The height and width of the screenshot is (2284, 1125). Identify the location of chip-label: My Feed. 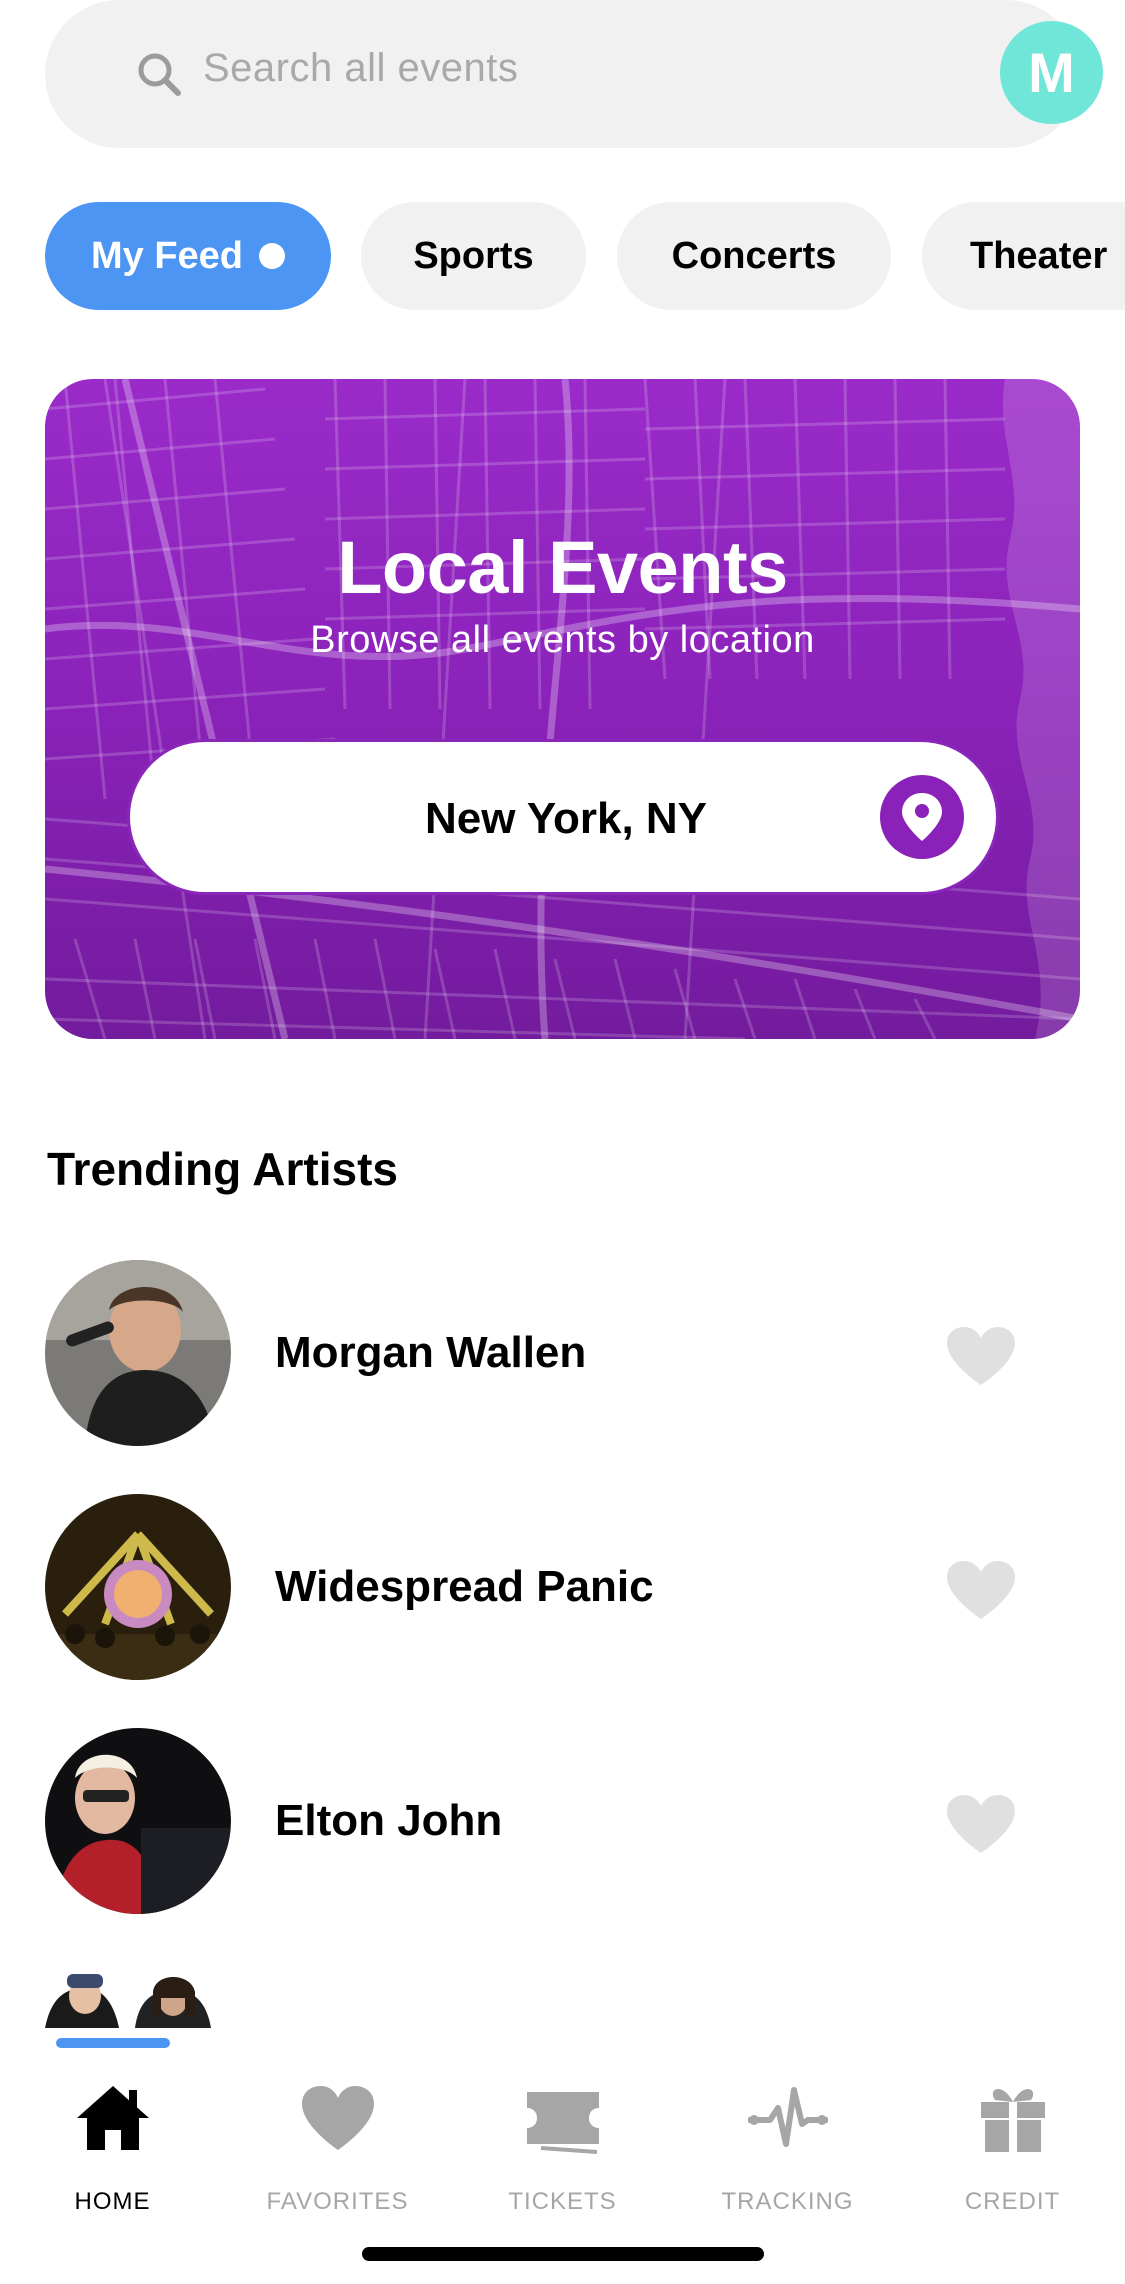
(167, 255).